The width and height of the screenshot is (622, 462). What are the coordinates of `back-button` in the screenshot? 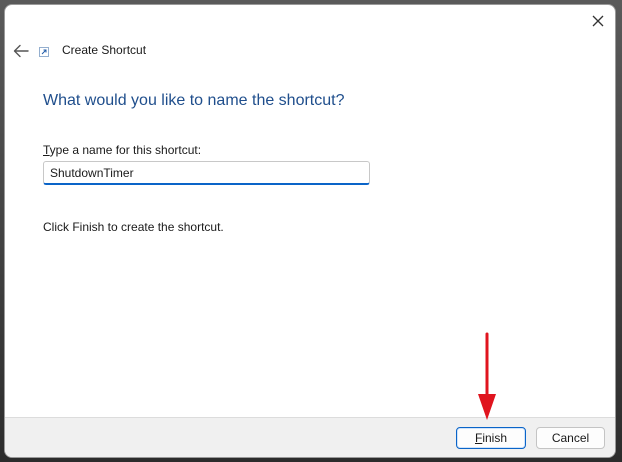 It's located at (21, 51).